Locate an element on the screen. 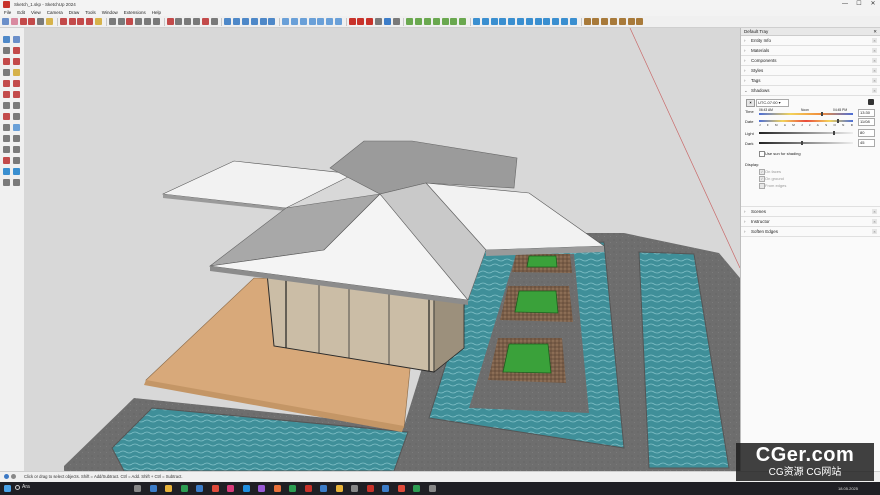 The width and height of the screenshot is (880, 495). light-slider is located at coordinates (806, 133).